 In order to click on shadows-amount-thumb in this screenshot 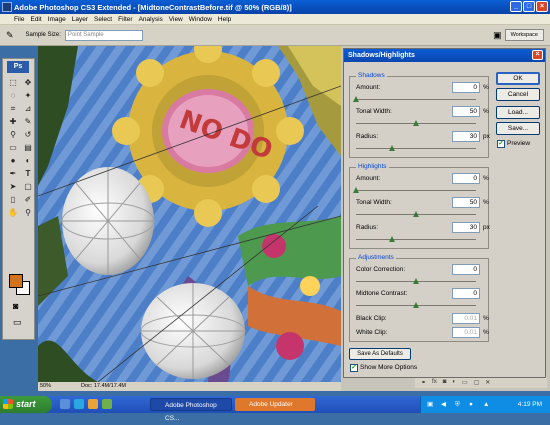, I will do `click(356, 99)`.